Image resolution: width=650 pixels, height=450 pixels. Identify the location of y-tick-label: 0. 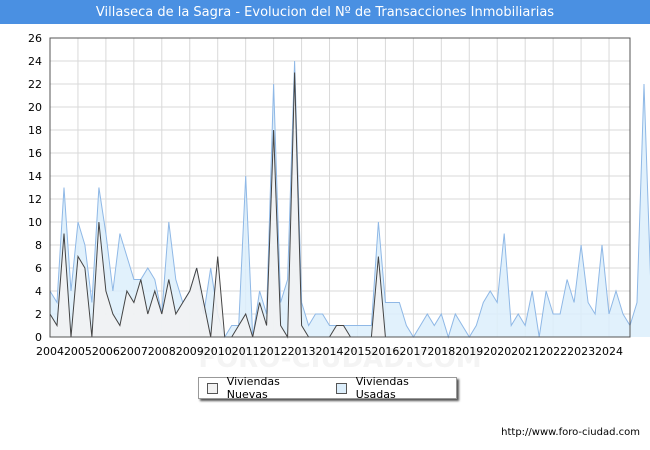
(38, 337).